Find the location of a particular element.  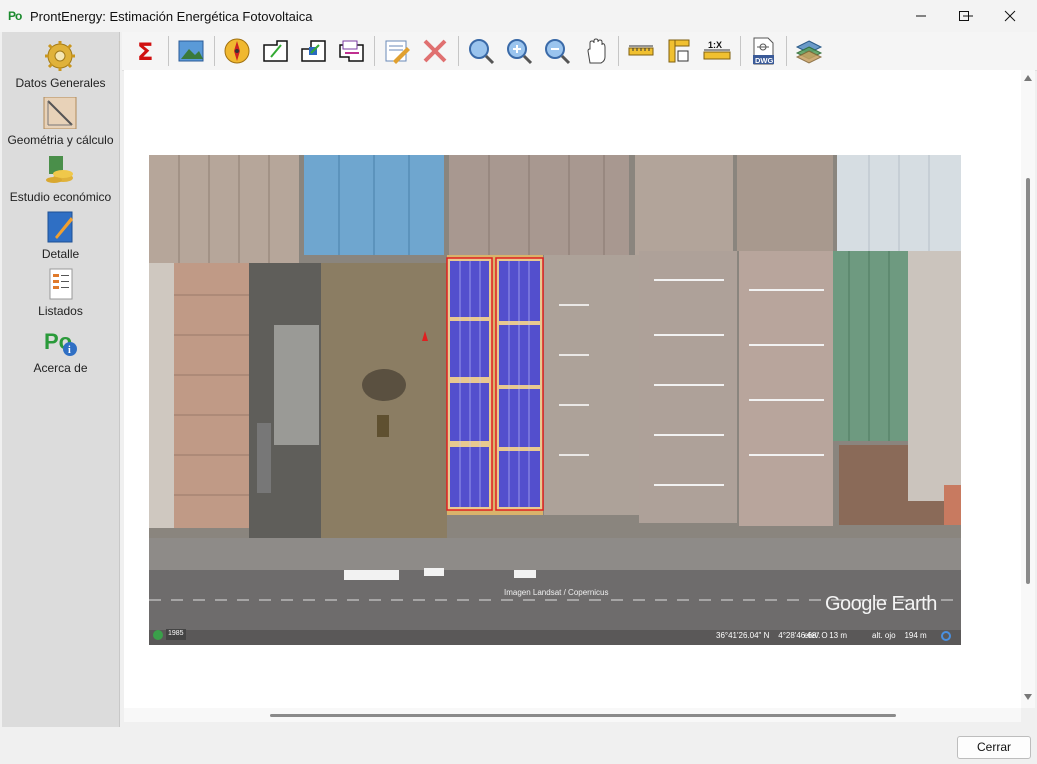

zoom-in-button is located at coordinates (519, 51).